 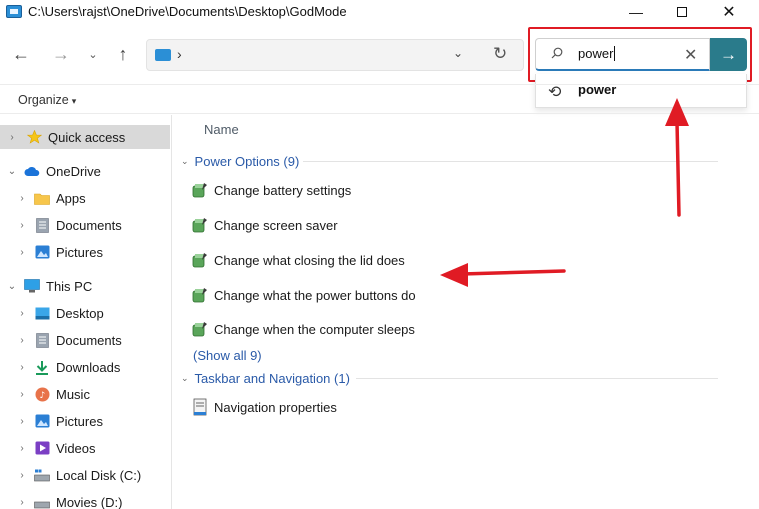 I want to click on organize-button: Organize ▾, so click(x=47, y=100).